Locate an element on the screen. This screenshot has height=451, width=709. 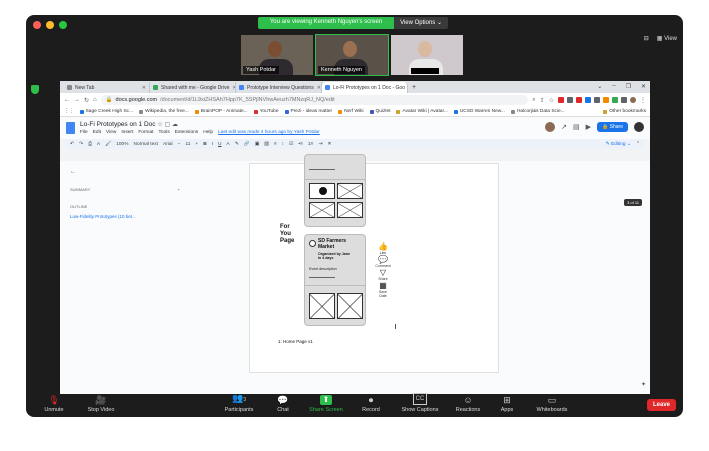
numbered-list-icon: 1≡ is located at coordinates (310, 144).